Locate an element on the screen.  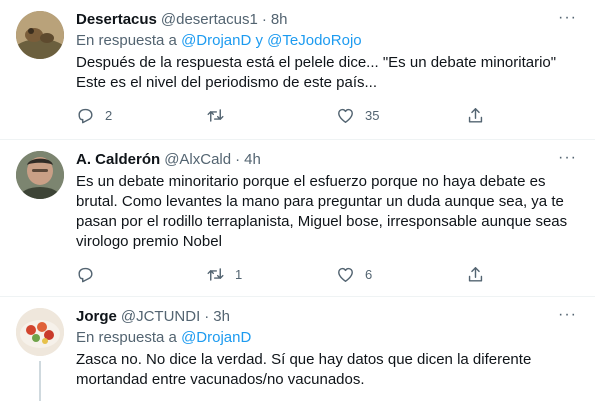
display-name: Desertacus is located at coordinates (116, 20).